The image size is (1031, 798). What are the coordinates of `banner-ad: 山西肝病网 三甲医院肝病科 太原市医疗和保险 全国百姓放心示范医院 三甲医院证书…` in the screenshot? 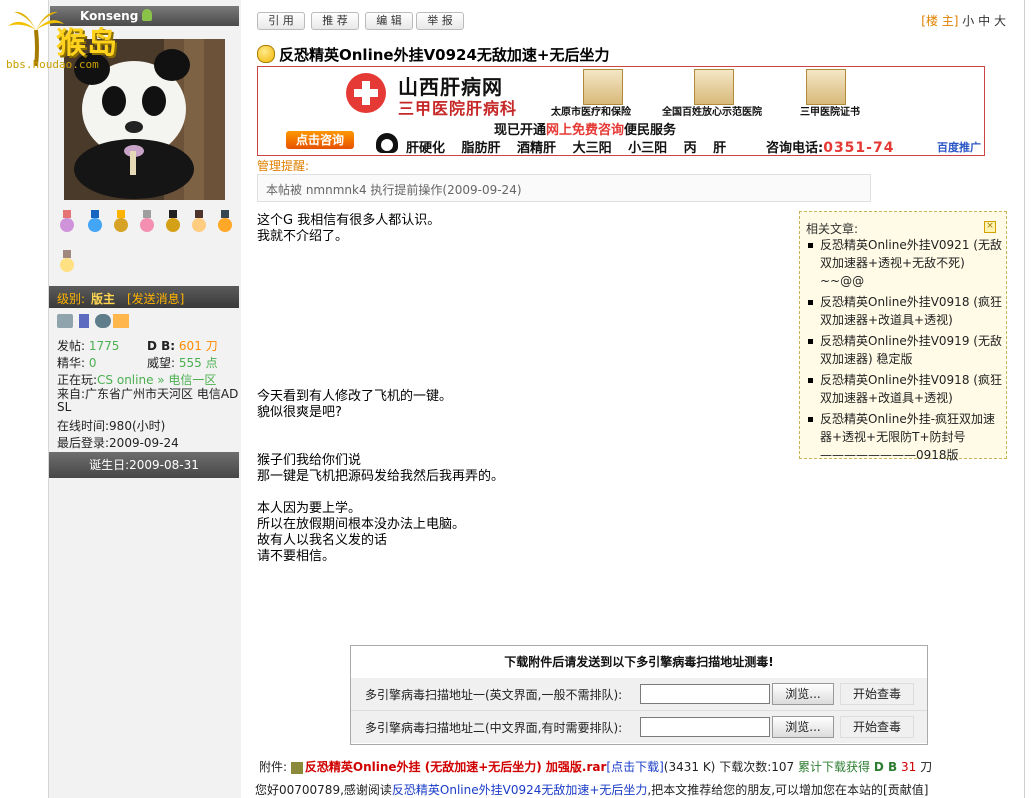 It's located at (621, 111).